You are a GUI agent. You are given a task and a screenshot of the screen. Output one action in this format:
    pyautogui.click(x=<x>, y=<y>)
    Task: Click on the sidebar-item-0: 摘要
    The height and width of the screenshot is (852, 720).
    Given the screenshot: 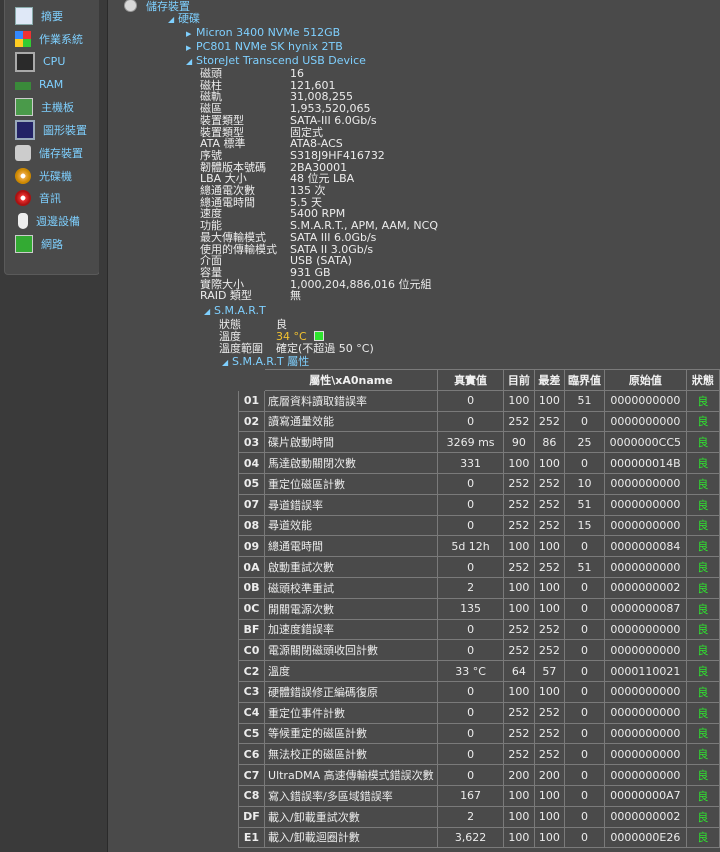 What is the action you would take?
    pyautogui.click(x=39, y=16)
    